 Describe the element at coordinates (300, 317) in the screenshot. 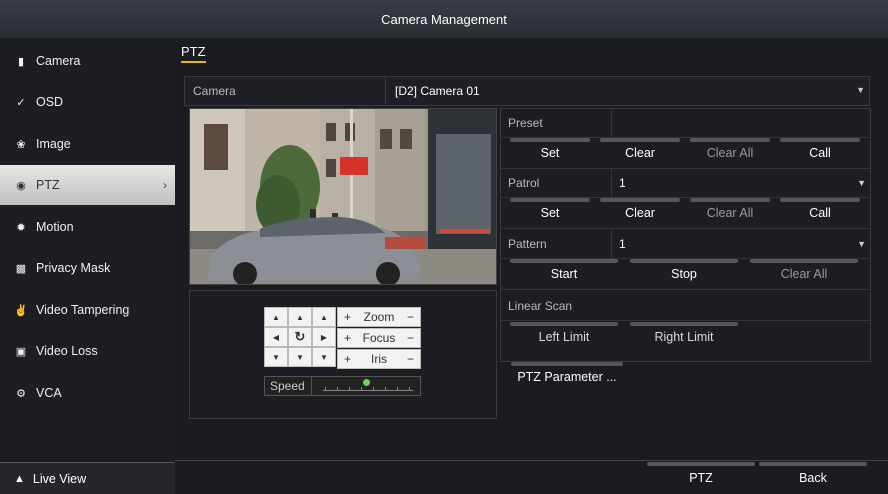

I see `arrow-up-button: ▲` at that location.